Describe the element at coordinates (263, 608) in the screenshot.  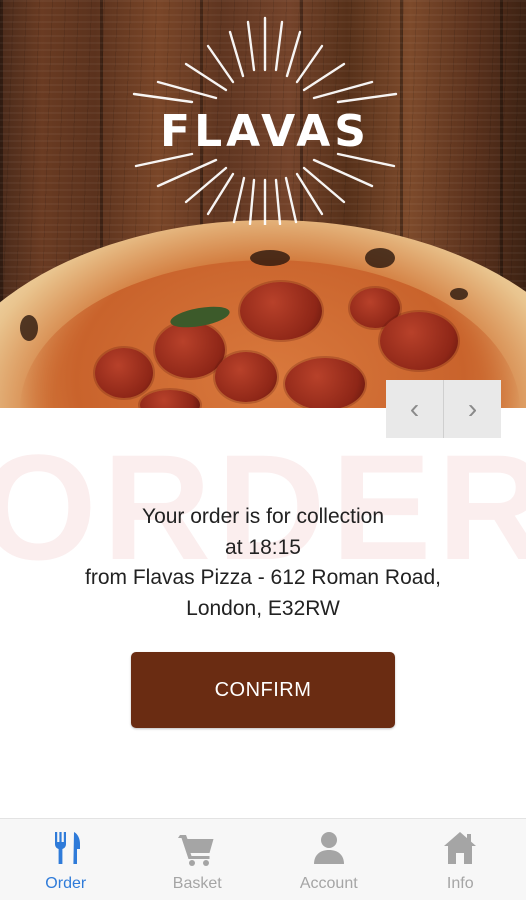
I see `order-location-city: London, E32RW` at that location.